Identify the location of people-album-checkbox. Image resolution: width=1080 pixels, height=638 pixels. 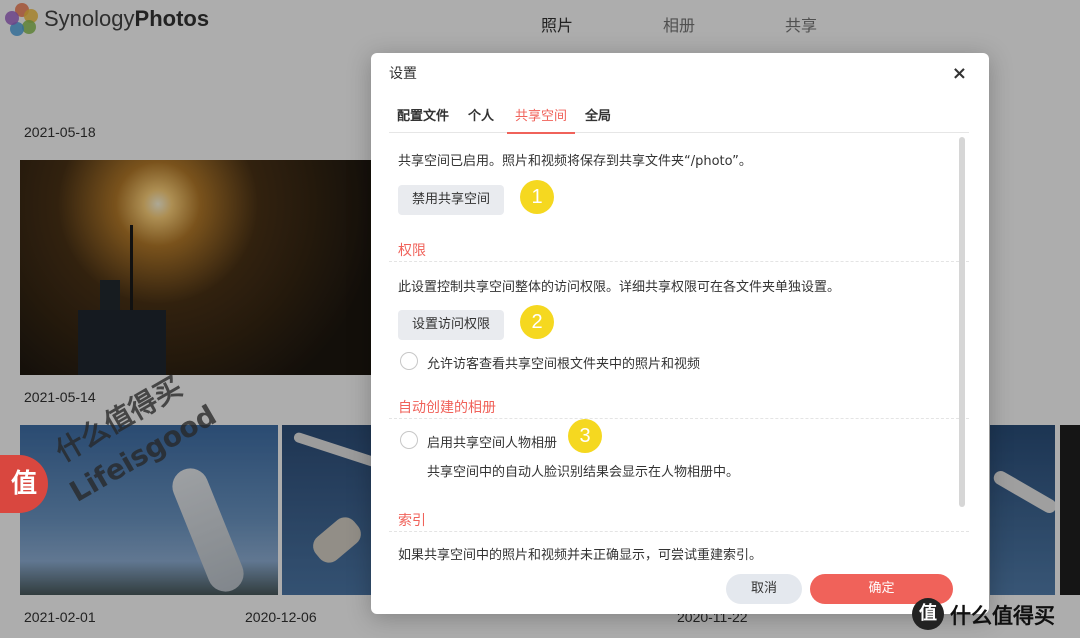
(409, 440).